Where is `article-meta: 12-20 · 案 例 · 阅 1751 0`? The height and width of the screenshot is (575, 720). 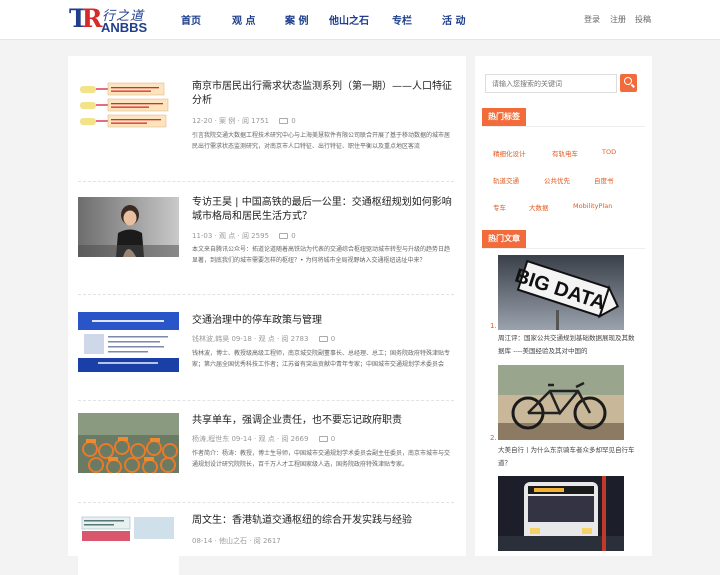
article-meta: 12-20 · 案 例 · 阅 1751 0 is located at coordinates (244, 121).